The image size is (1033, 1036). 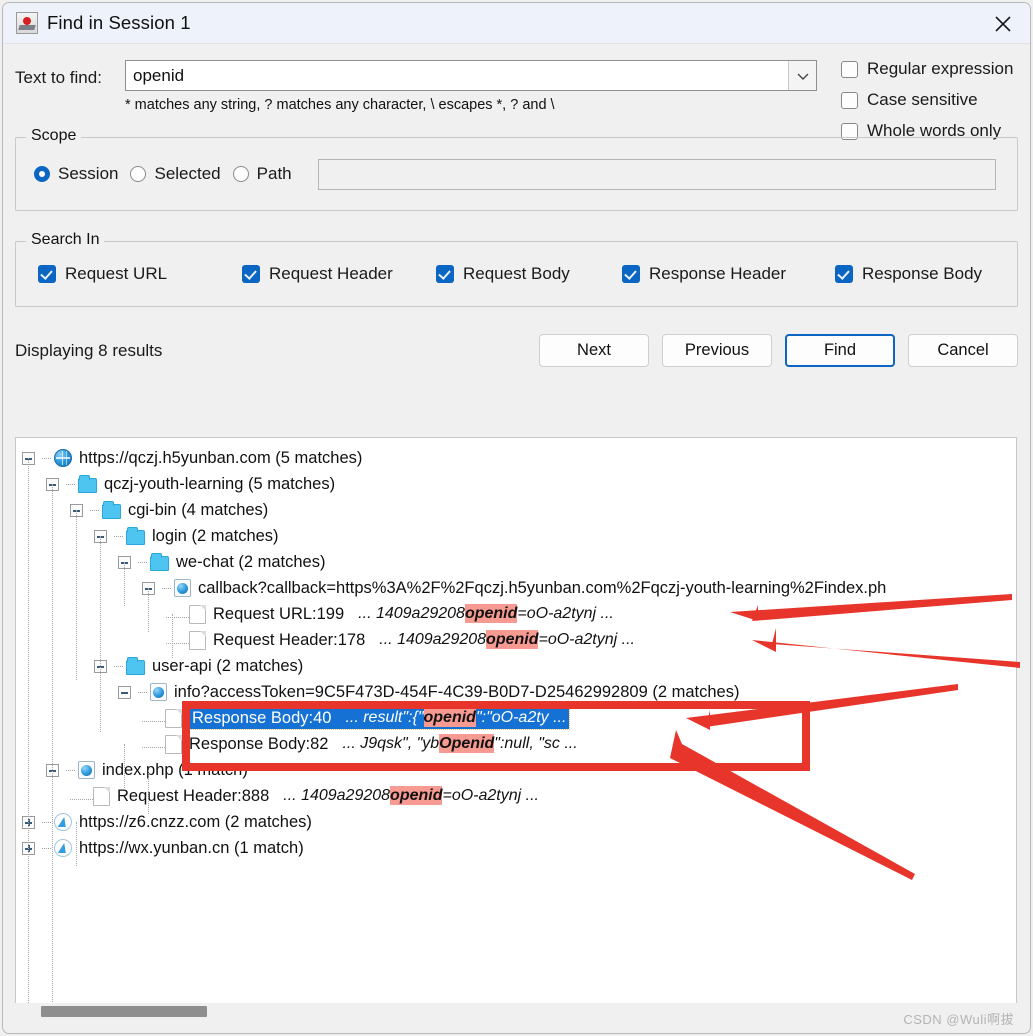 I want to click on tree-node: user-api (2 matches), so click(x=516, y=666).